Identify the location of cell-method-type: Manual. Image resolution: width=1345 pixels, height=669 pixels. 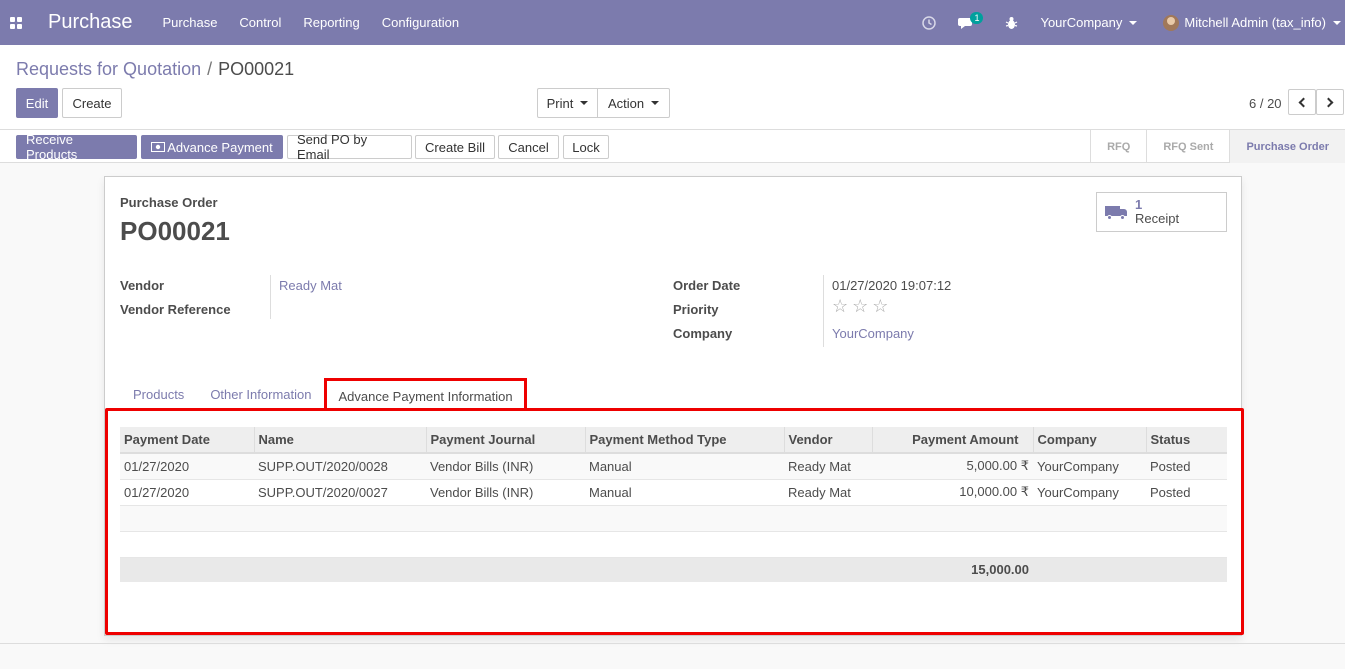
(684, 466).